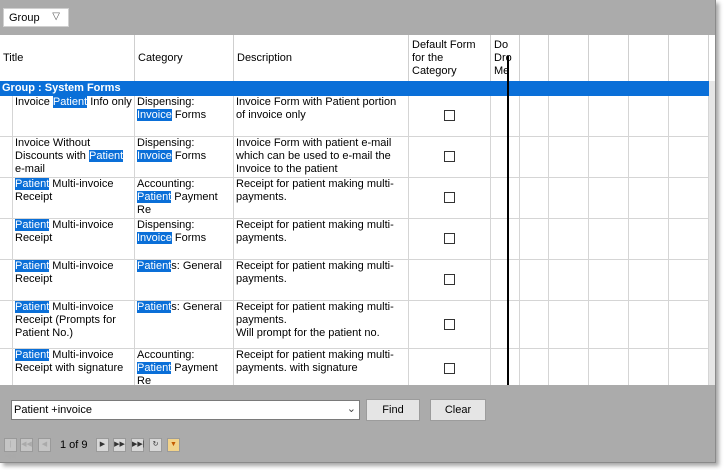  What do you see at coordinates (155, 445) in the screenshot?
I see `refresh-icon: ↻` at bounding box center [155, 445].